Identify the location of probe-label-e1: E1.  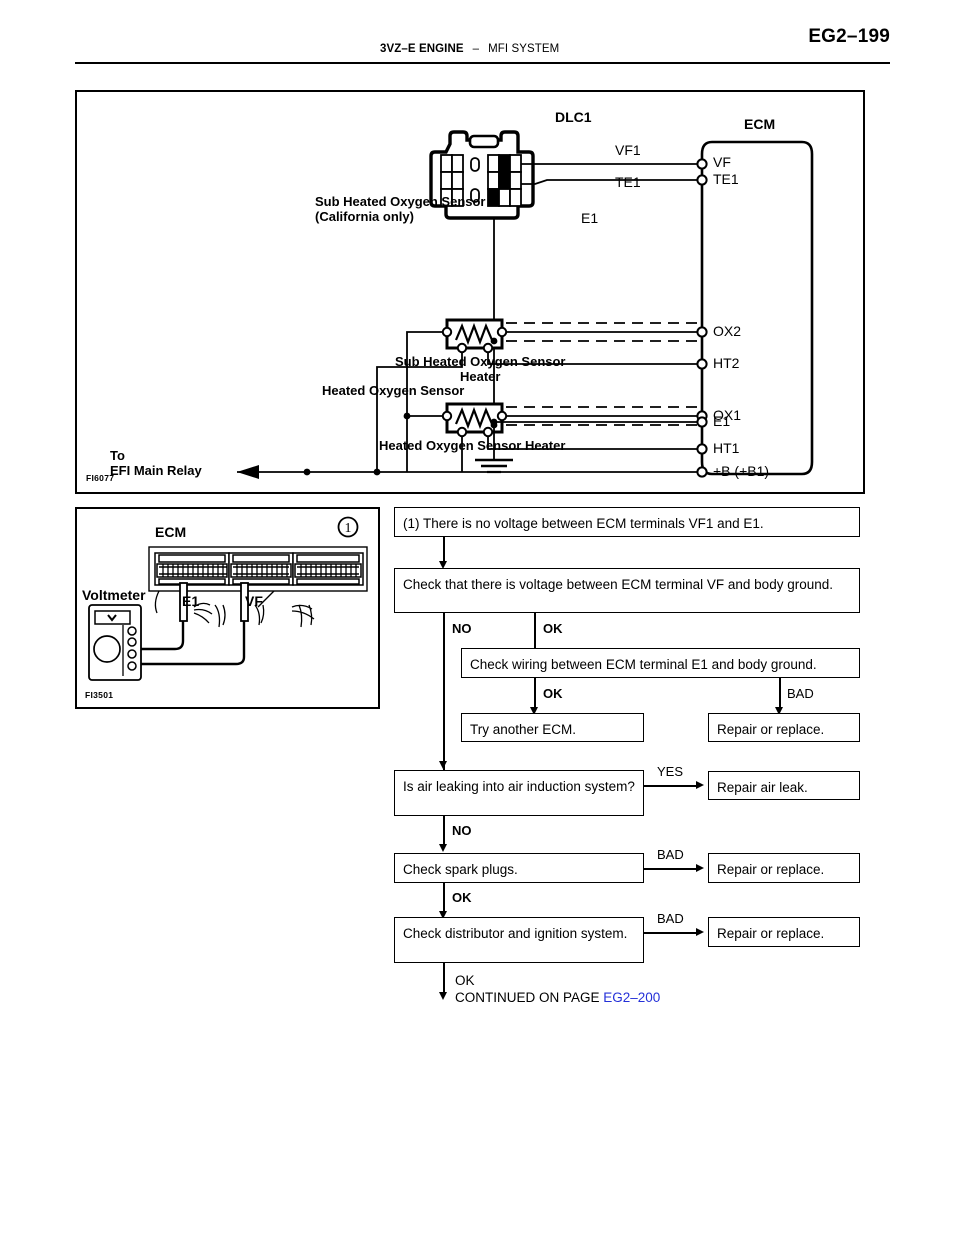
(191, 601).